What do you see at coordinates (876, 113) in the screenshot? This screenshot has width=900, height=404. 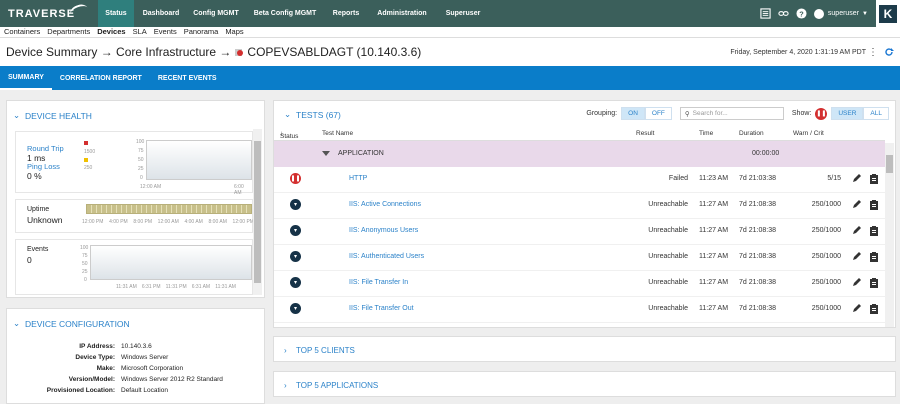 I see `show-all-button: ALL` at bounding box center [876, 113].